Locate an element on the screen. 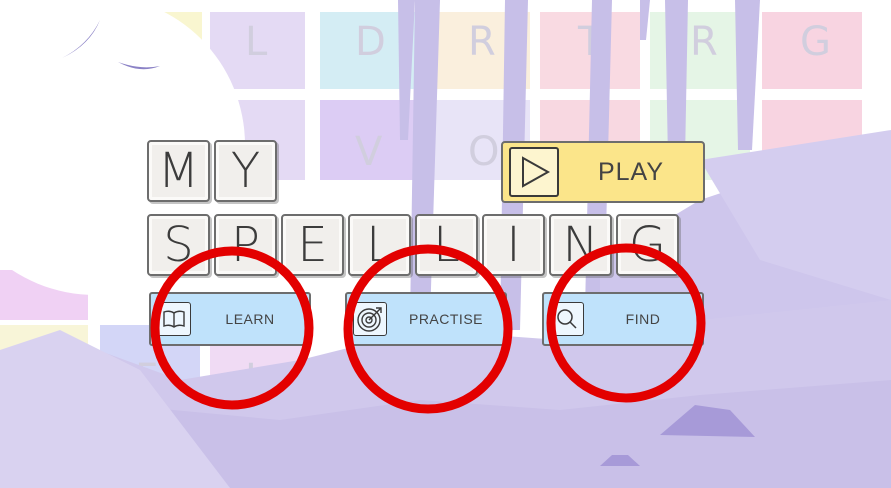 Image resolution: width=891 pixels, height=488 pixels. find-label: FIND is located at coordinates (643, 319).